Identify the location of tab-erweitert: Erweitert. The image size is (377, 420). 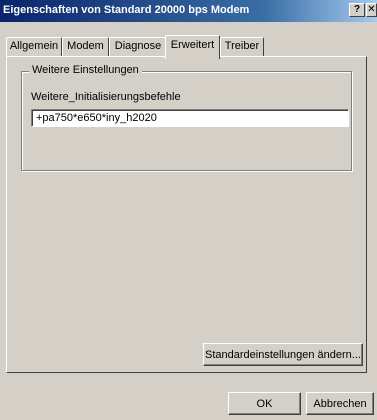
(192, 47).